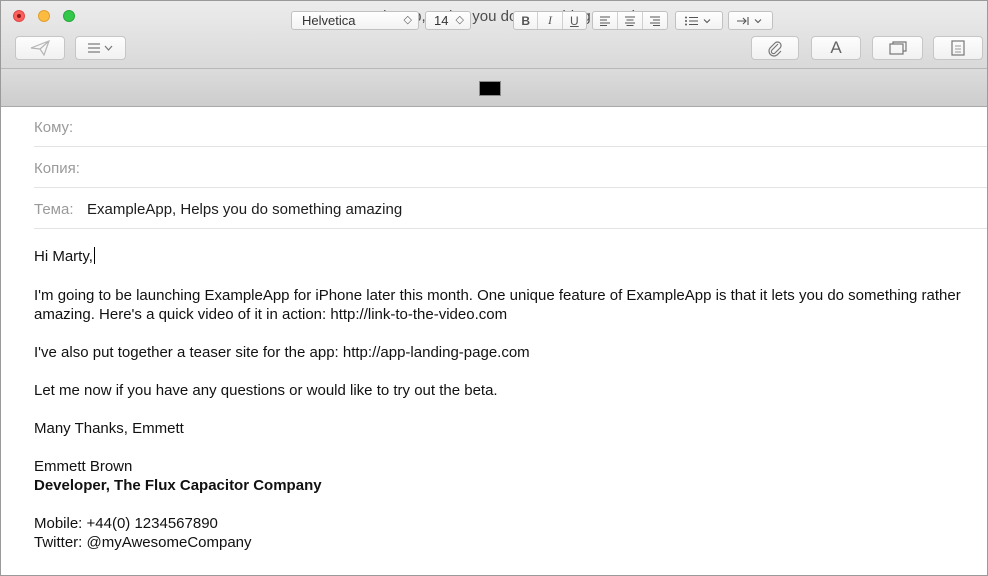 This screenshot has width=988, height=576. What do you see at coordinates (329, 20) in the screenshot?
I see `font-family-value: Helvetica` at bounding box center [329, 20].